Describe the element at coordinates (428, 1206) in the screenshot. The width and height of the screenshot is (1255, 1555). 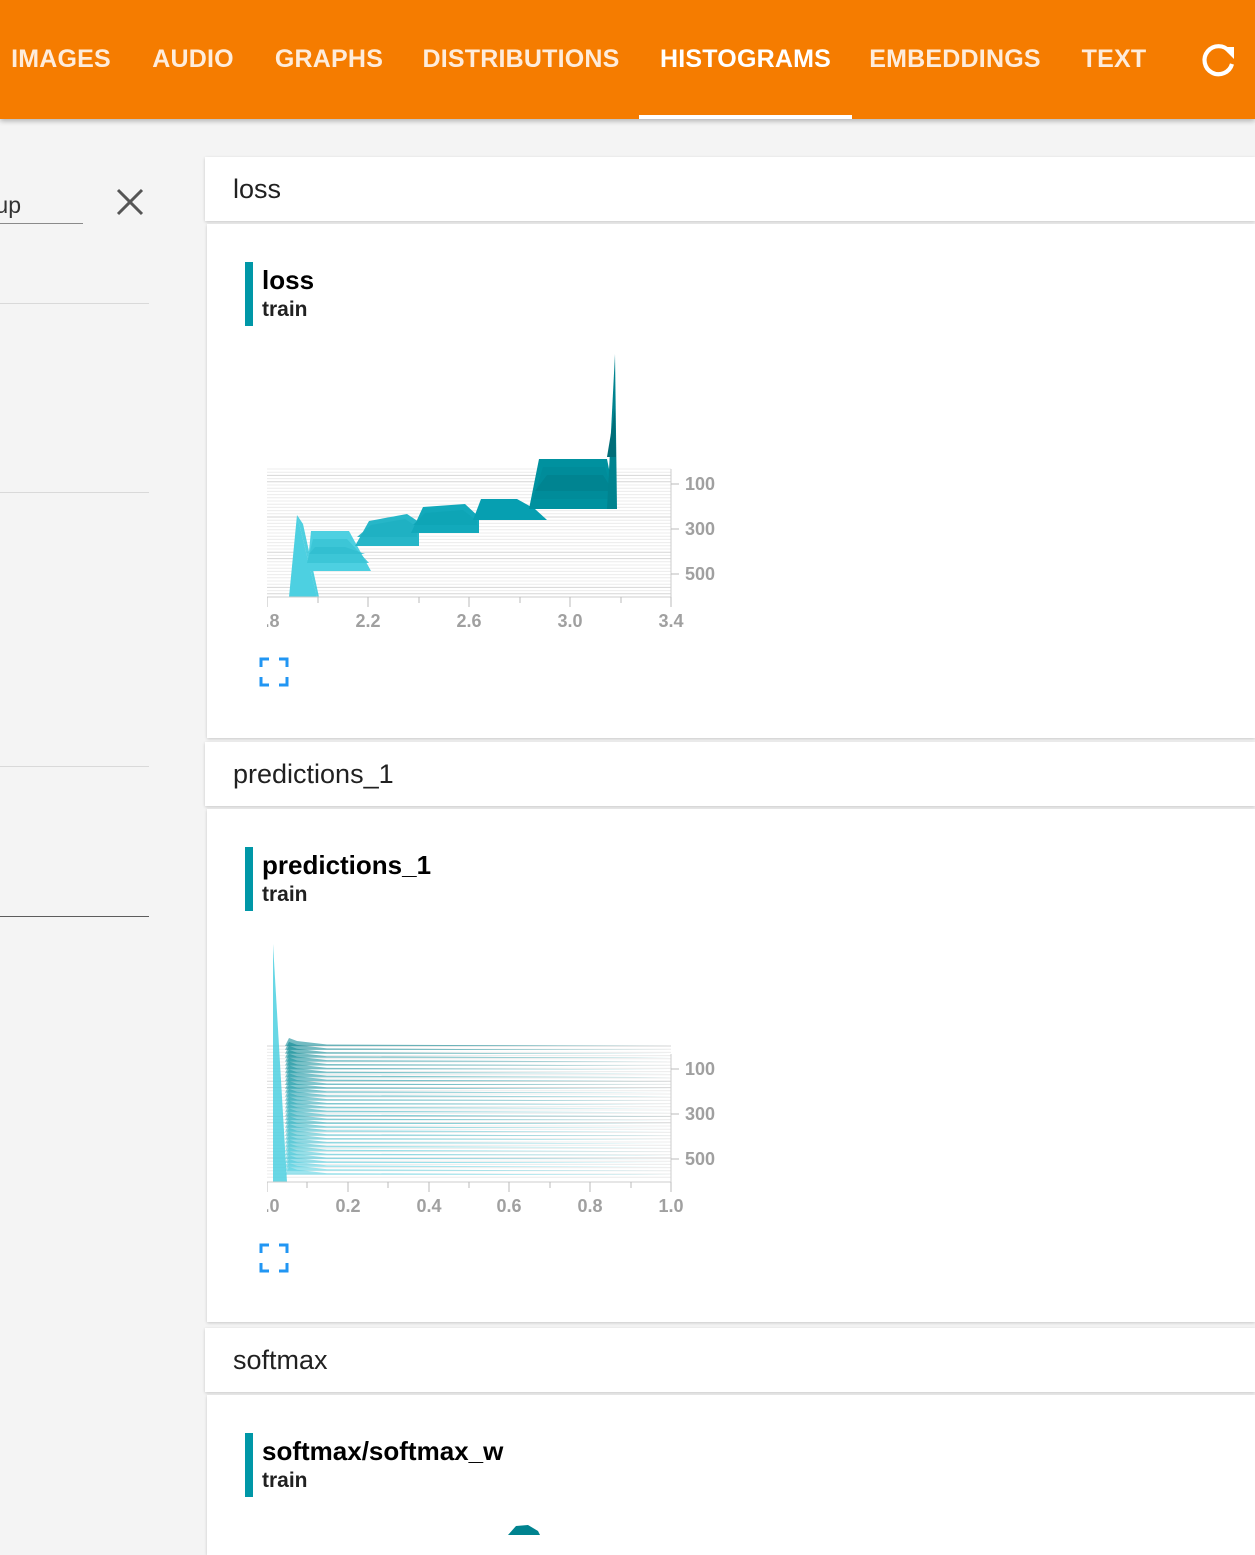
I see `x-tick-label: 0.4` at that location.